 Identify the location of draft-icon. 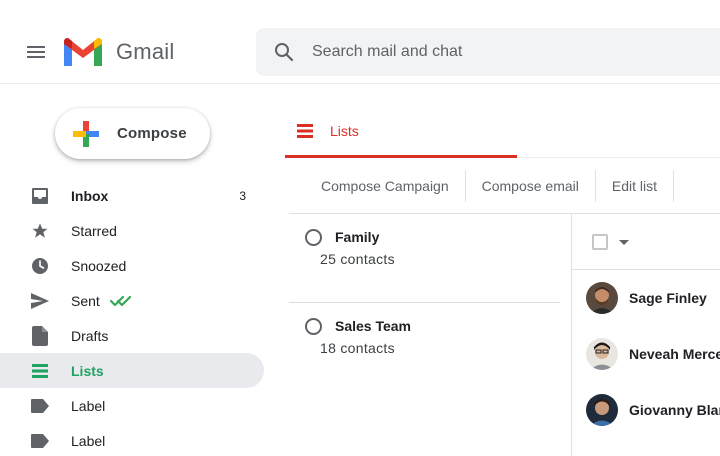
(40, 335).